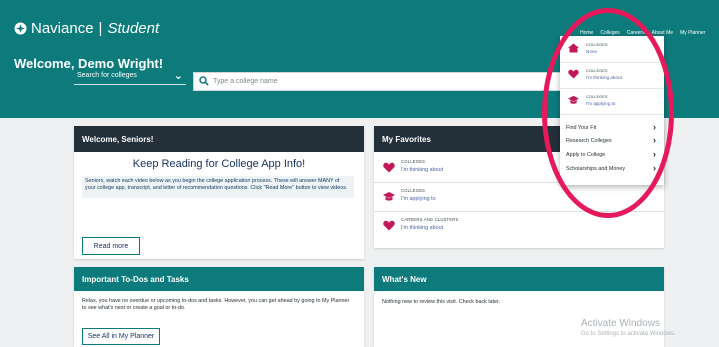 The width and height of the screenshot is (719, 347). I want to click on naviance-logo: Naviance | Student, so click(86, 28).